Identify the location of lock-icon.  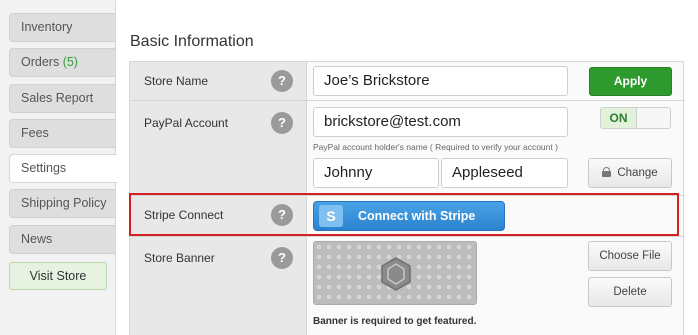
(607, 172).